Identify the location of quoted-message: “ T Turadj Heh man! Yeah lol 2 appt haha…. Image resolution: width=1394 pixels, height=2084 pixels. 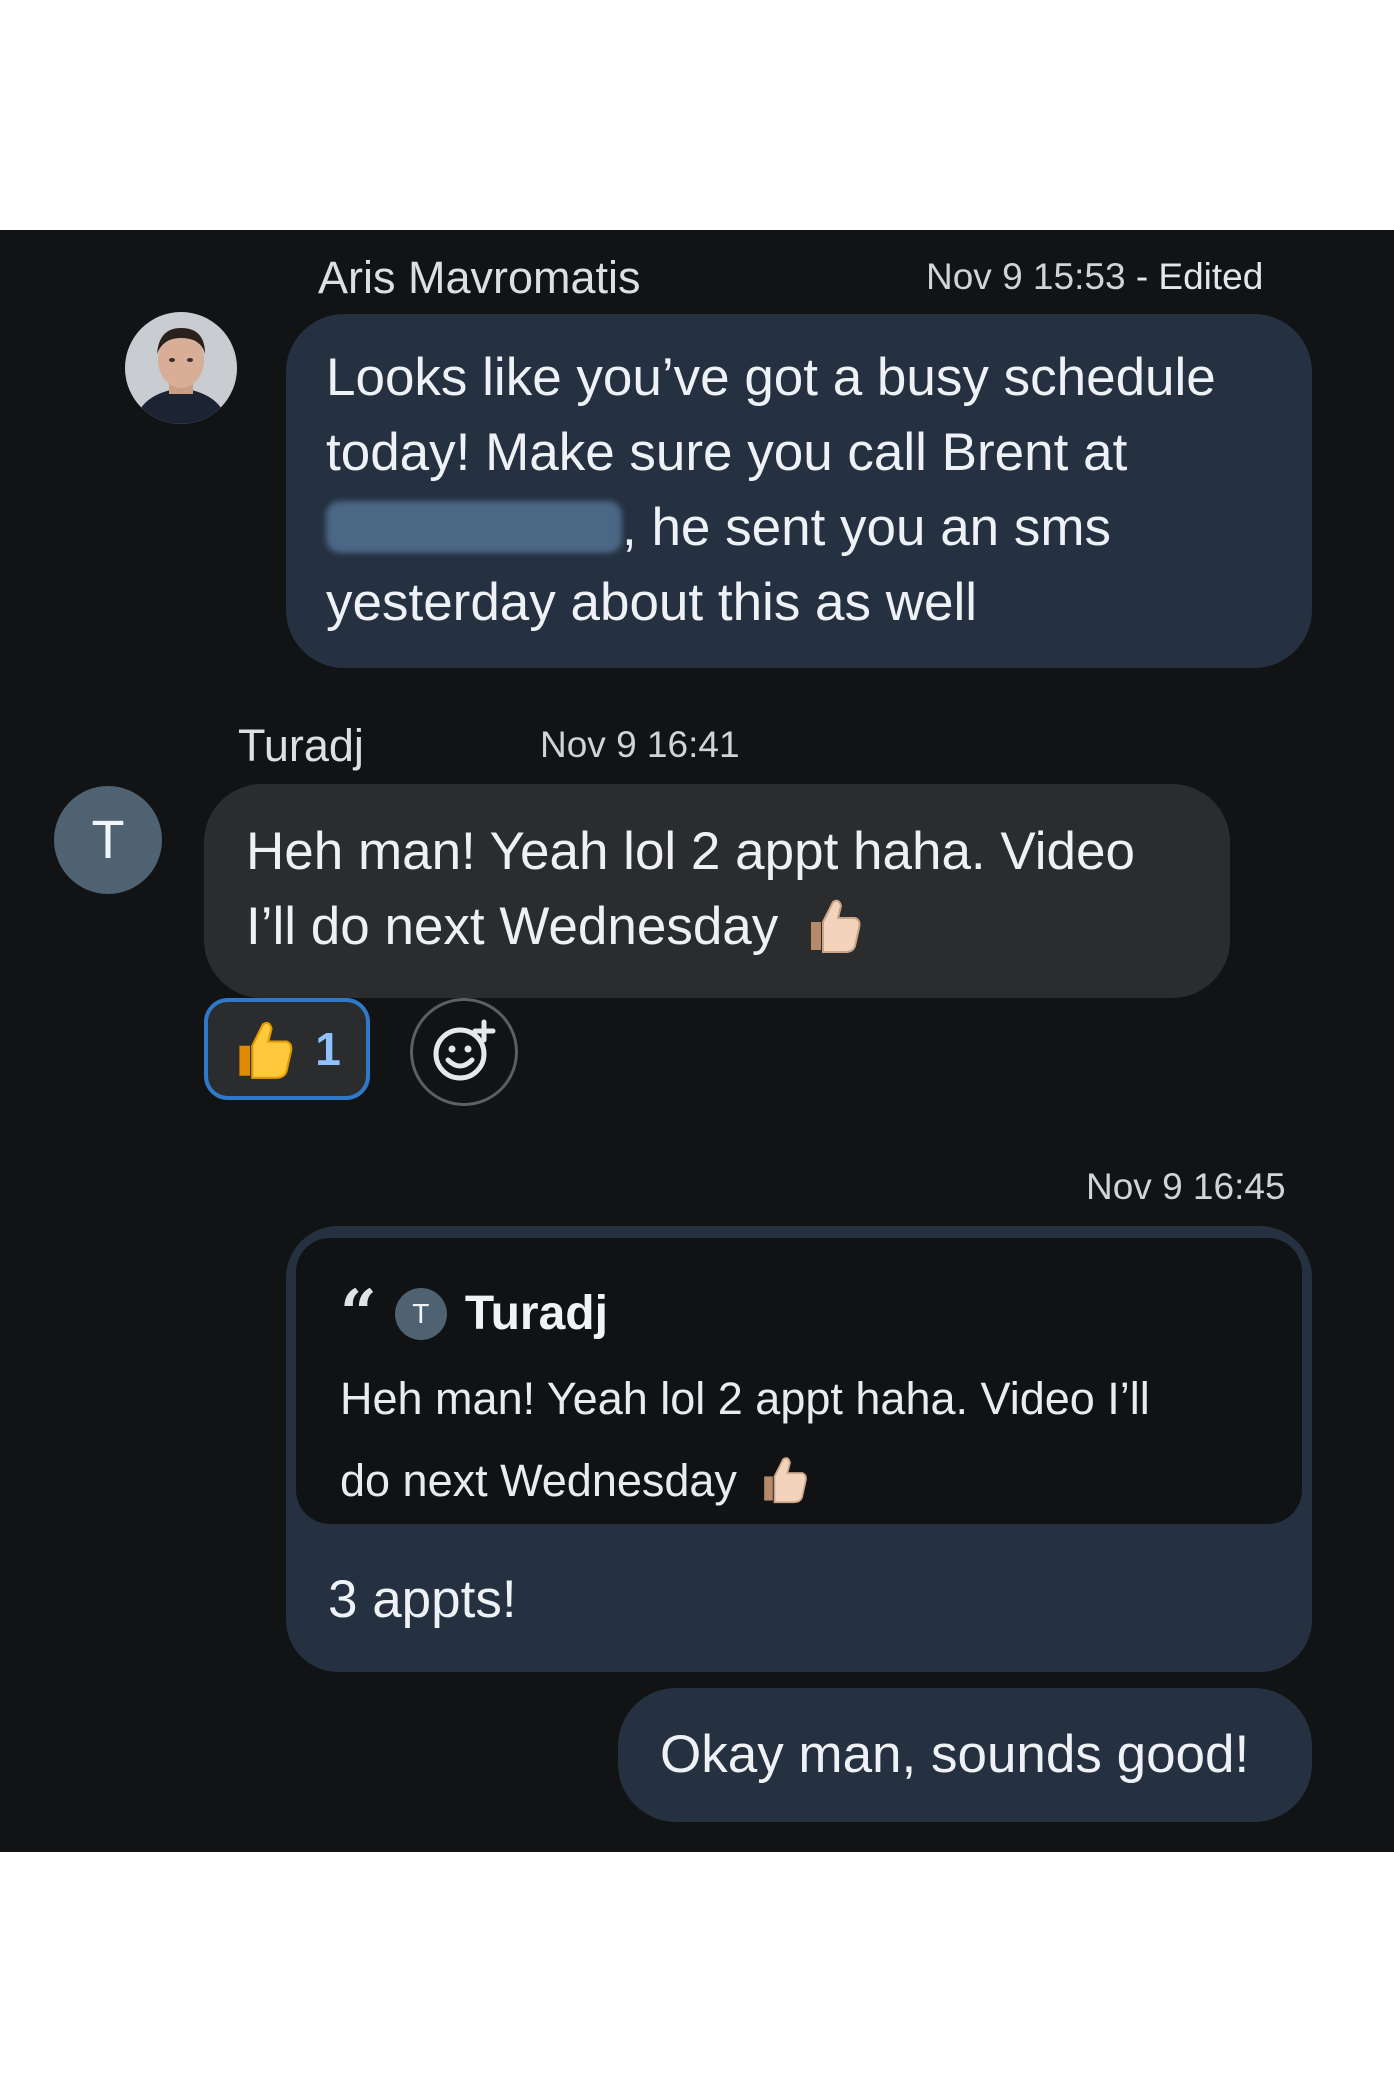
(799, 1381).